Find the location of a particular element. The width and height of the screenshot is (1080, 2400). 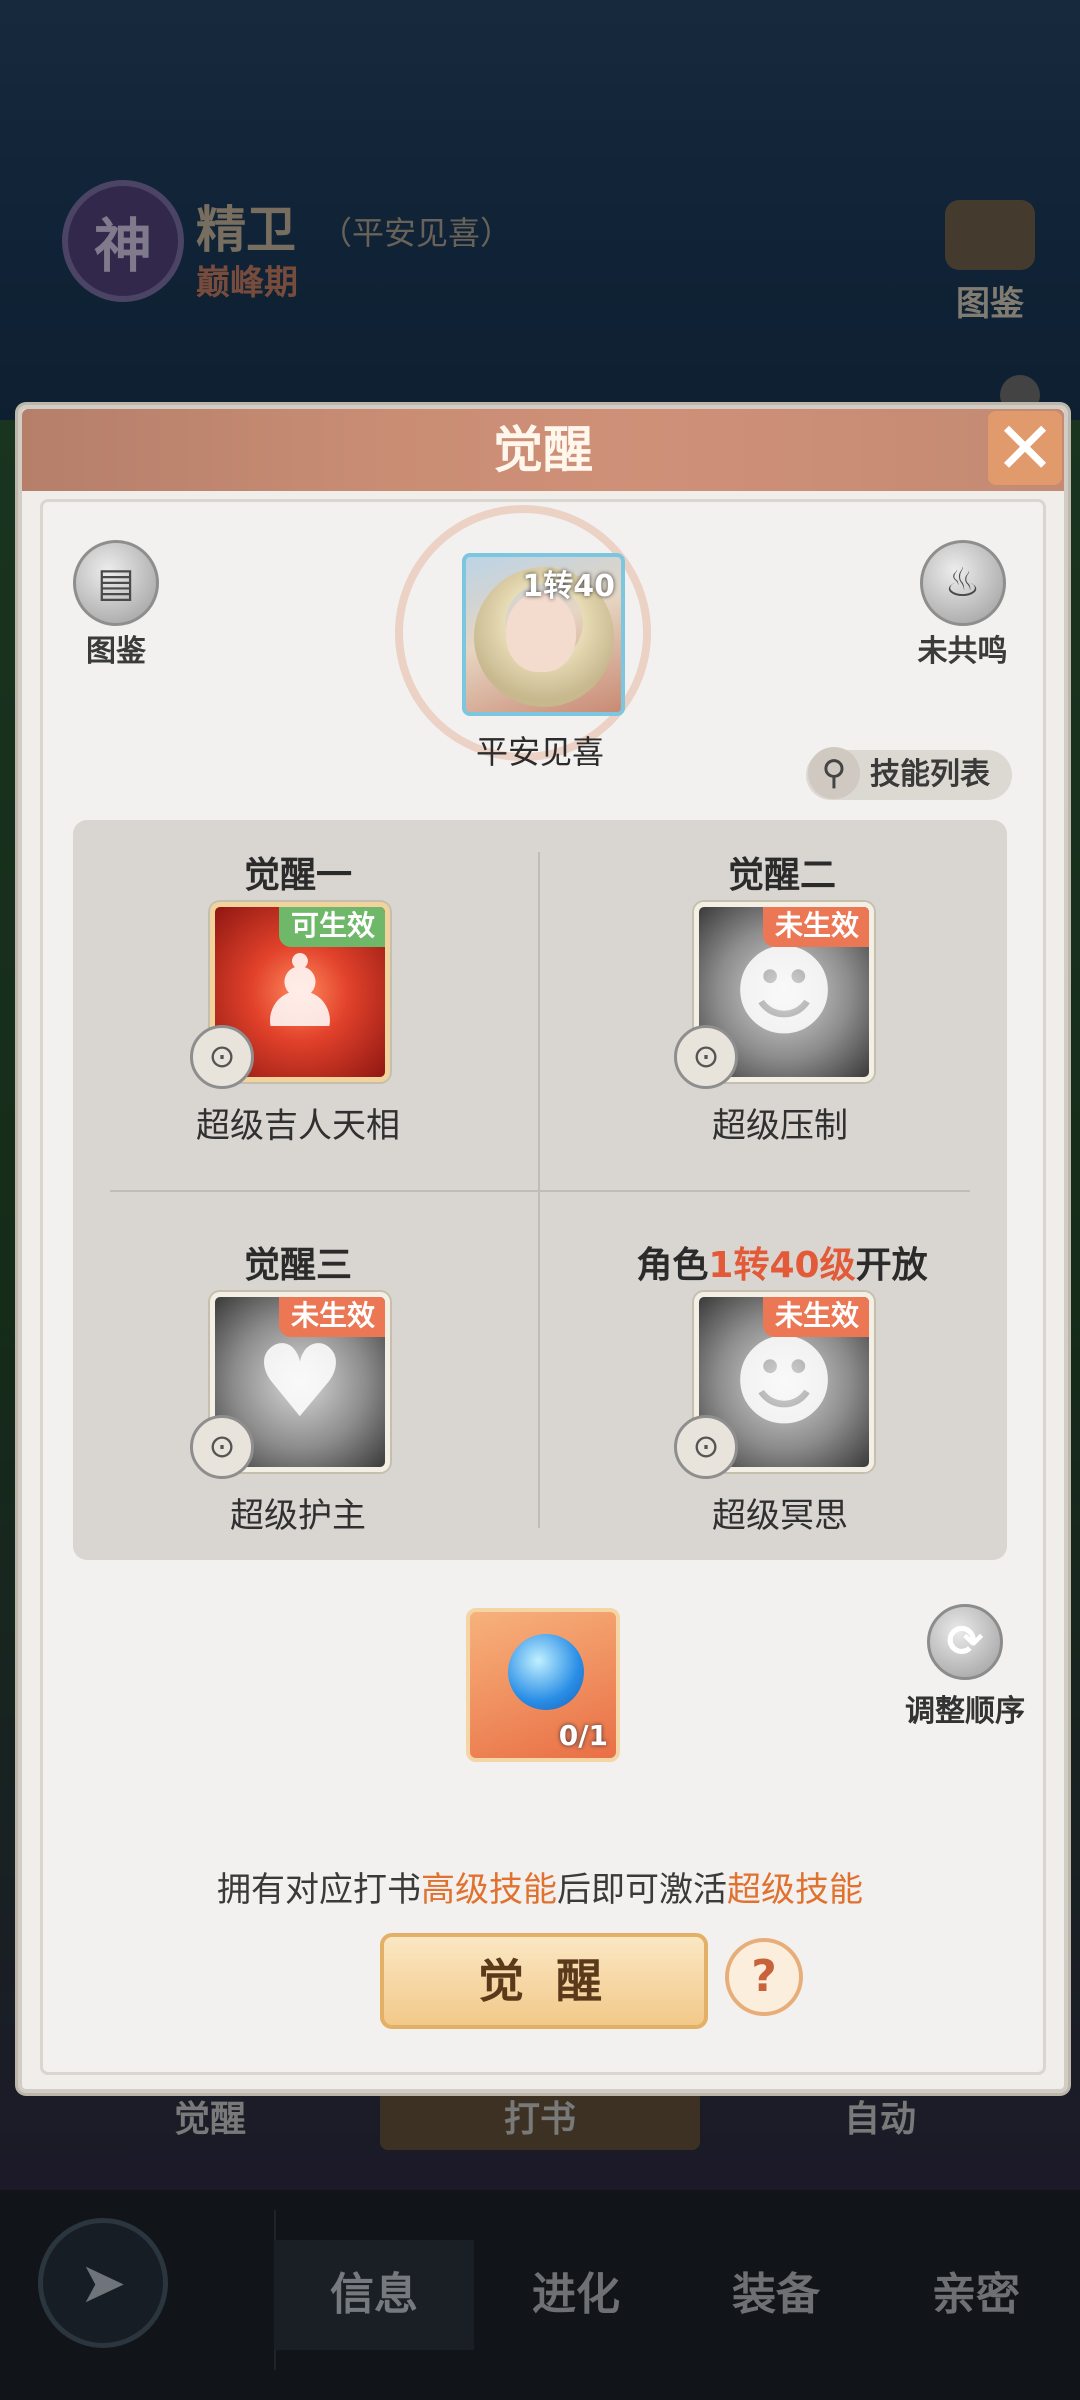

close-button: ✕ is located at coordinates (1025, 448).